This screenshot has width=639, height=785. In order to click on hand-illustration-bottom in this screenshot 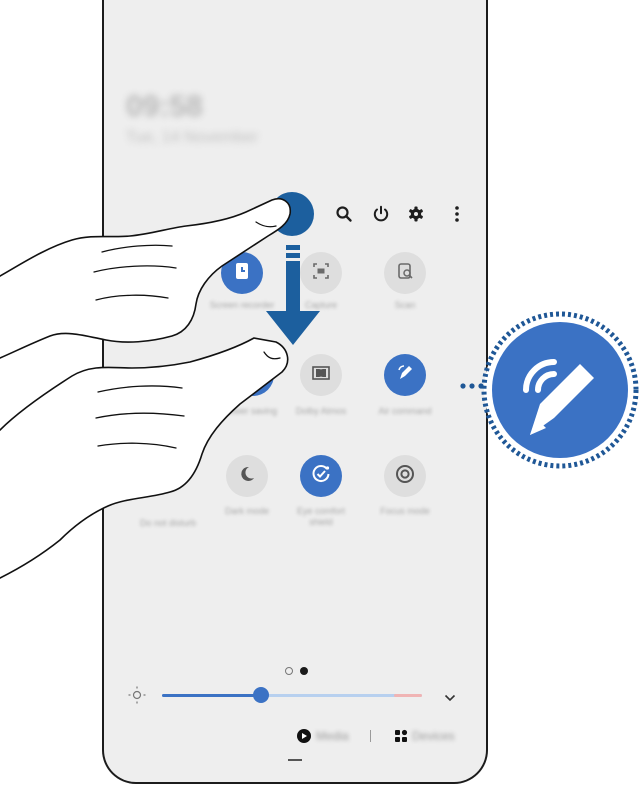, I will do `click(144, 458)`.